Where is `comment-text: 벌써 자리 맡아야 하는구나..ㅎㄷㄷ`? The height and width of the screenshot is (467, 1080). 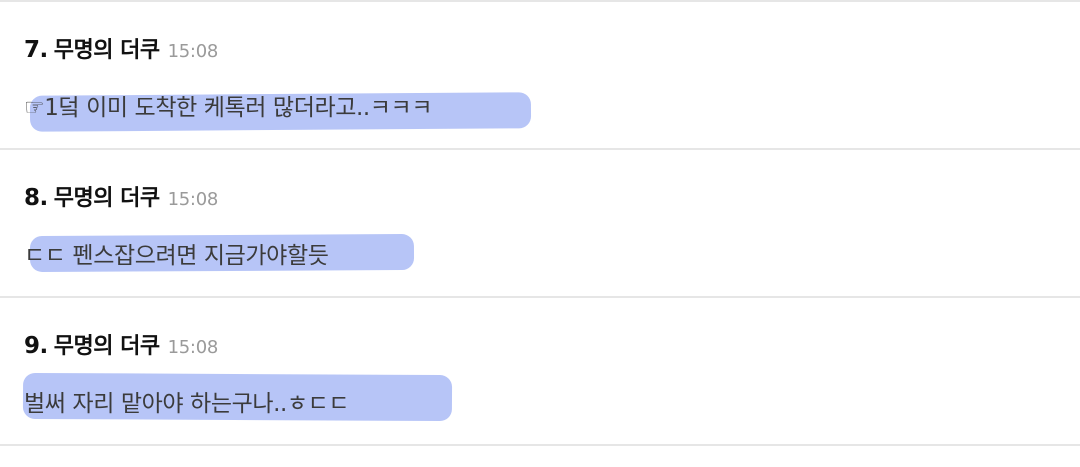
comment-text: 벌써 자리 맡아야 하는구나..ㅎㄷㄷ is located at coordinates (187, 404).